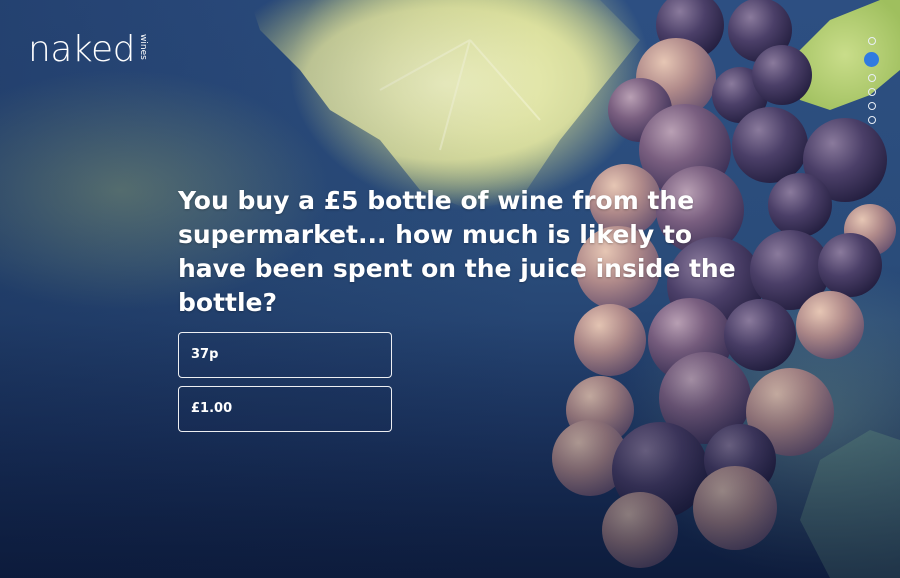 The width and height of the screenshot is (900, 578). I want to click on logo-subtitle: wines, so click(142, 47).